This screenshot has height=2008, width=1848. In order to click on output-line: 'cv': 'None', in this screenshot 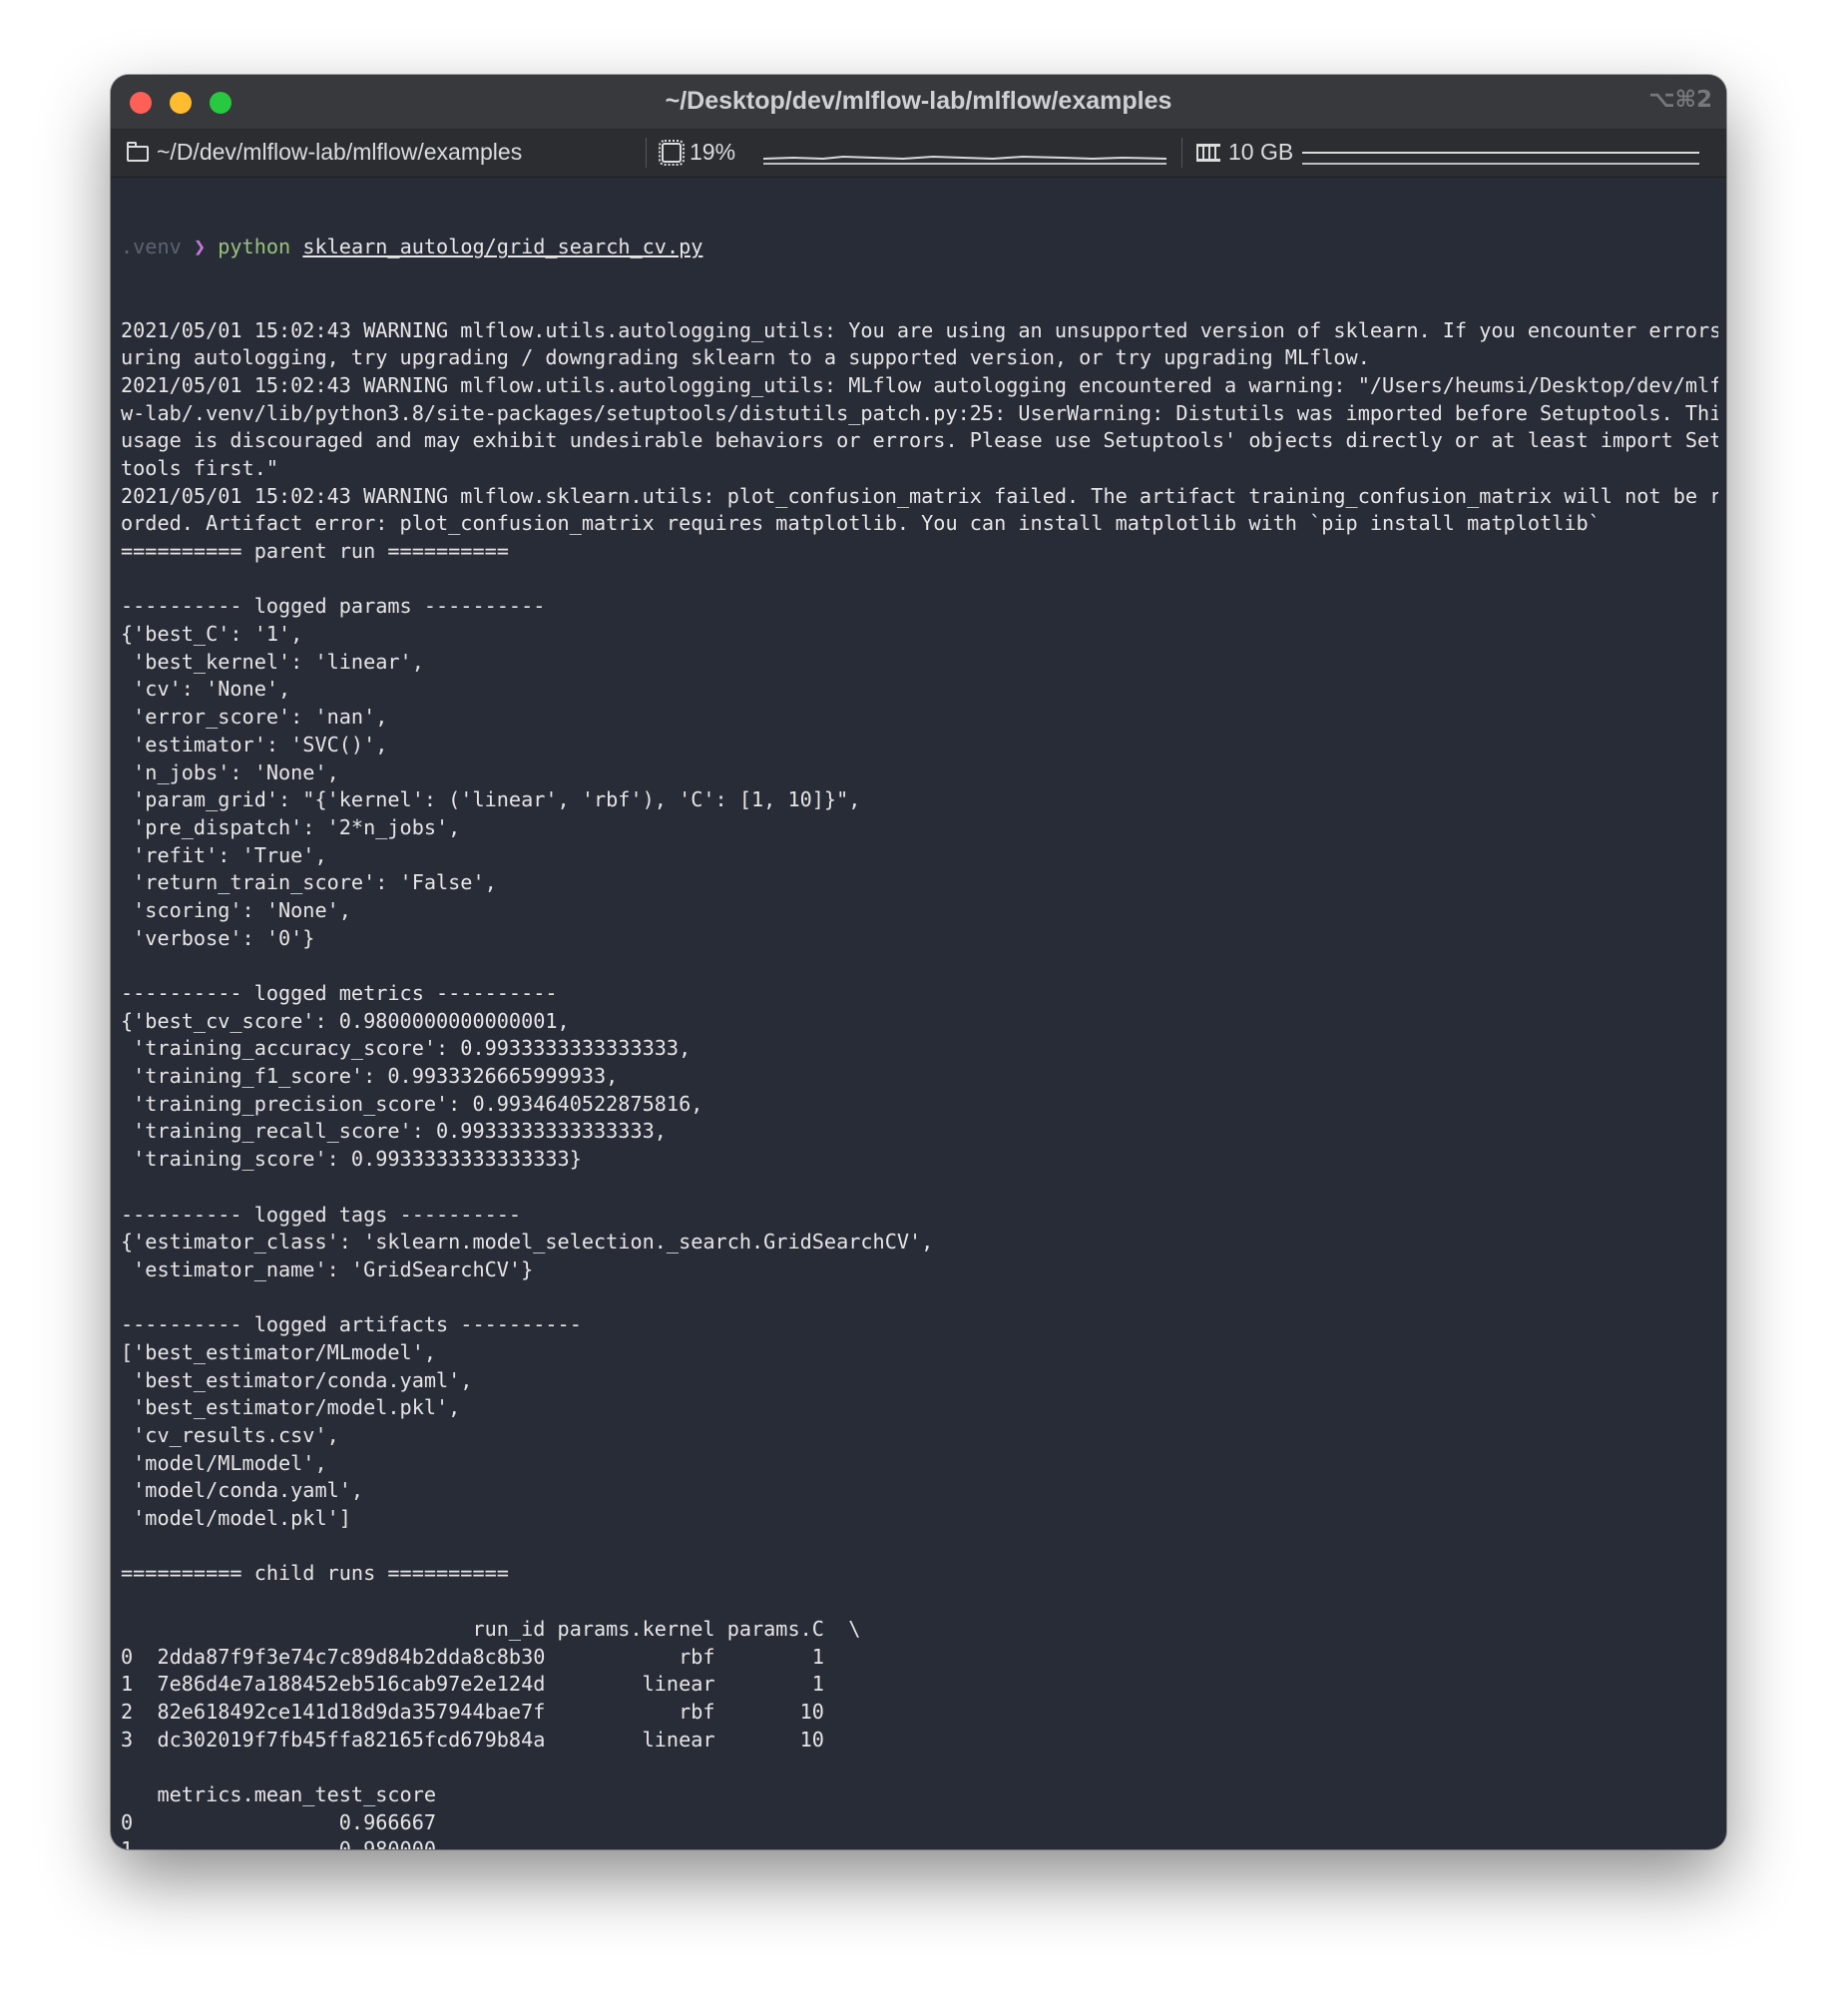, I will do `click(206, 689)`.